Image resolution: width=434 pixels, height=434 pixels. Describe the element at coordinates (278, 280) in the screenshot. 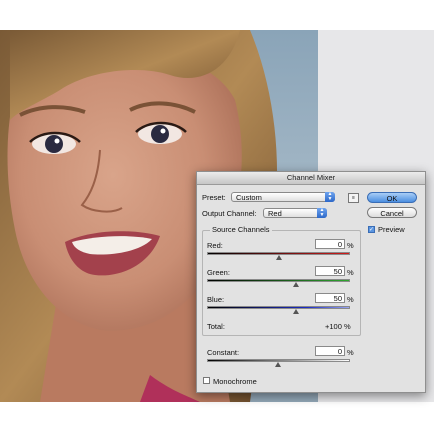

I see `green-slider-track` at that location.